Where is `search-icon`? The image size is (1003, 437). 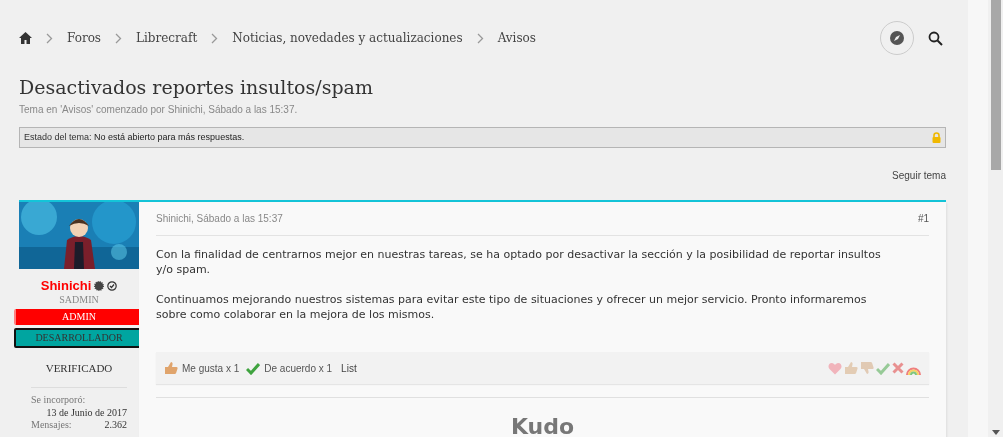 search-icon is located at coordinates (935, 38).